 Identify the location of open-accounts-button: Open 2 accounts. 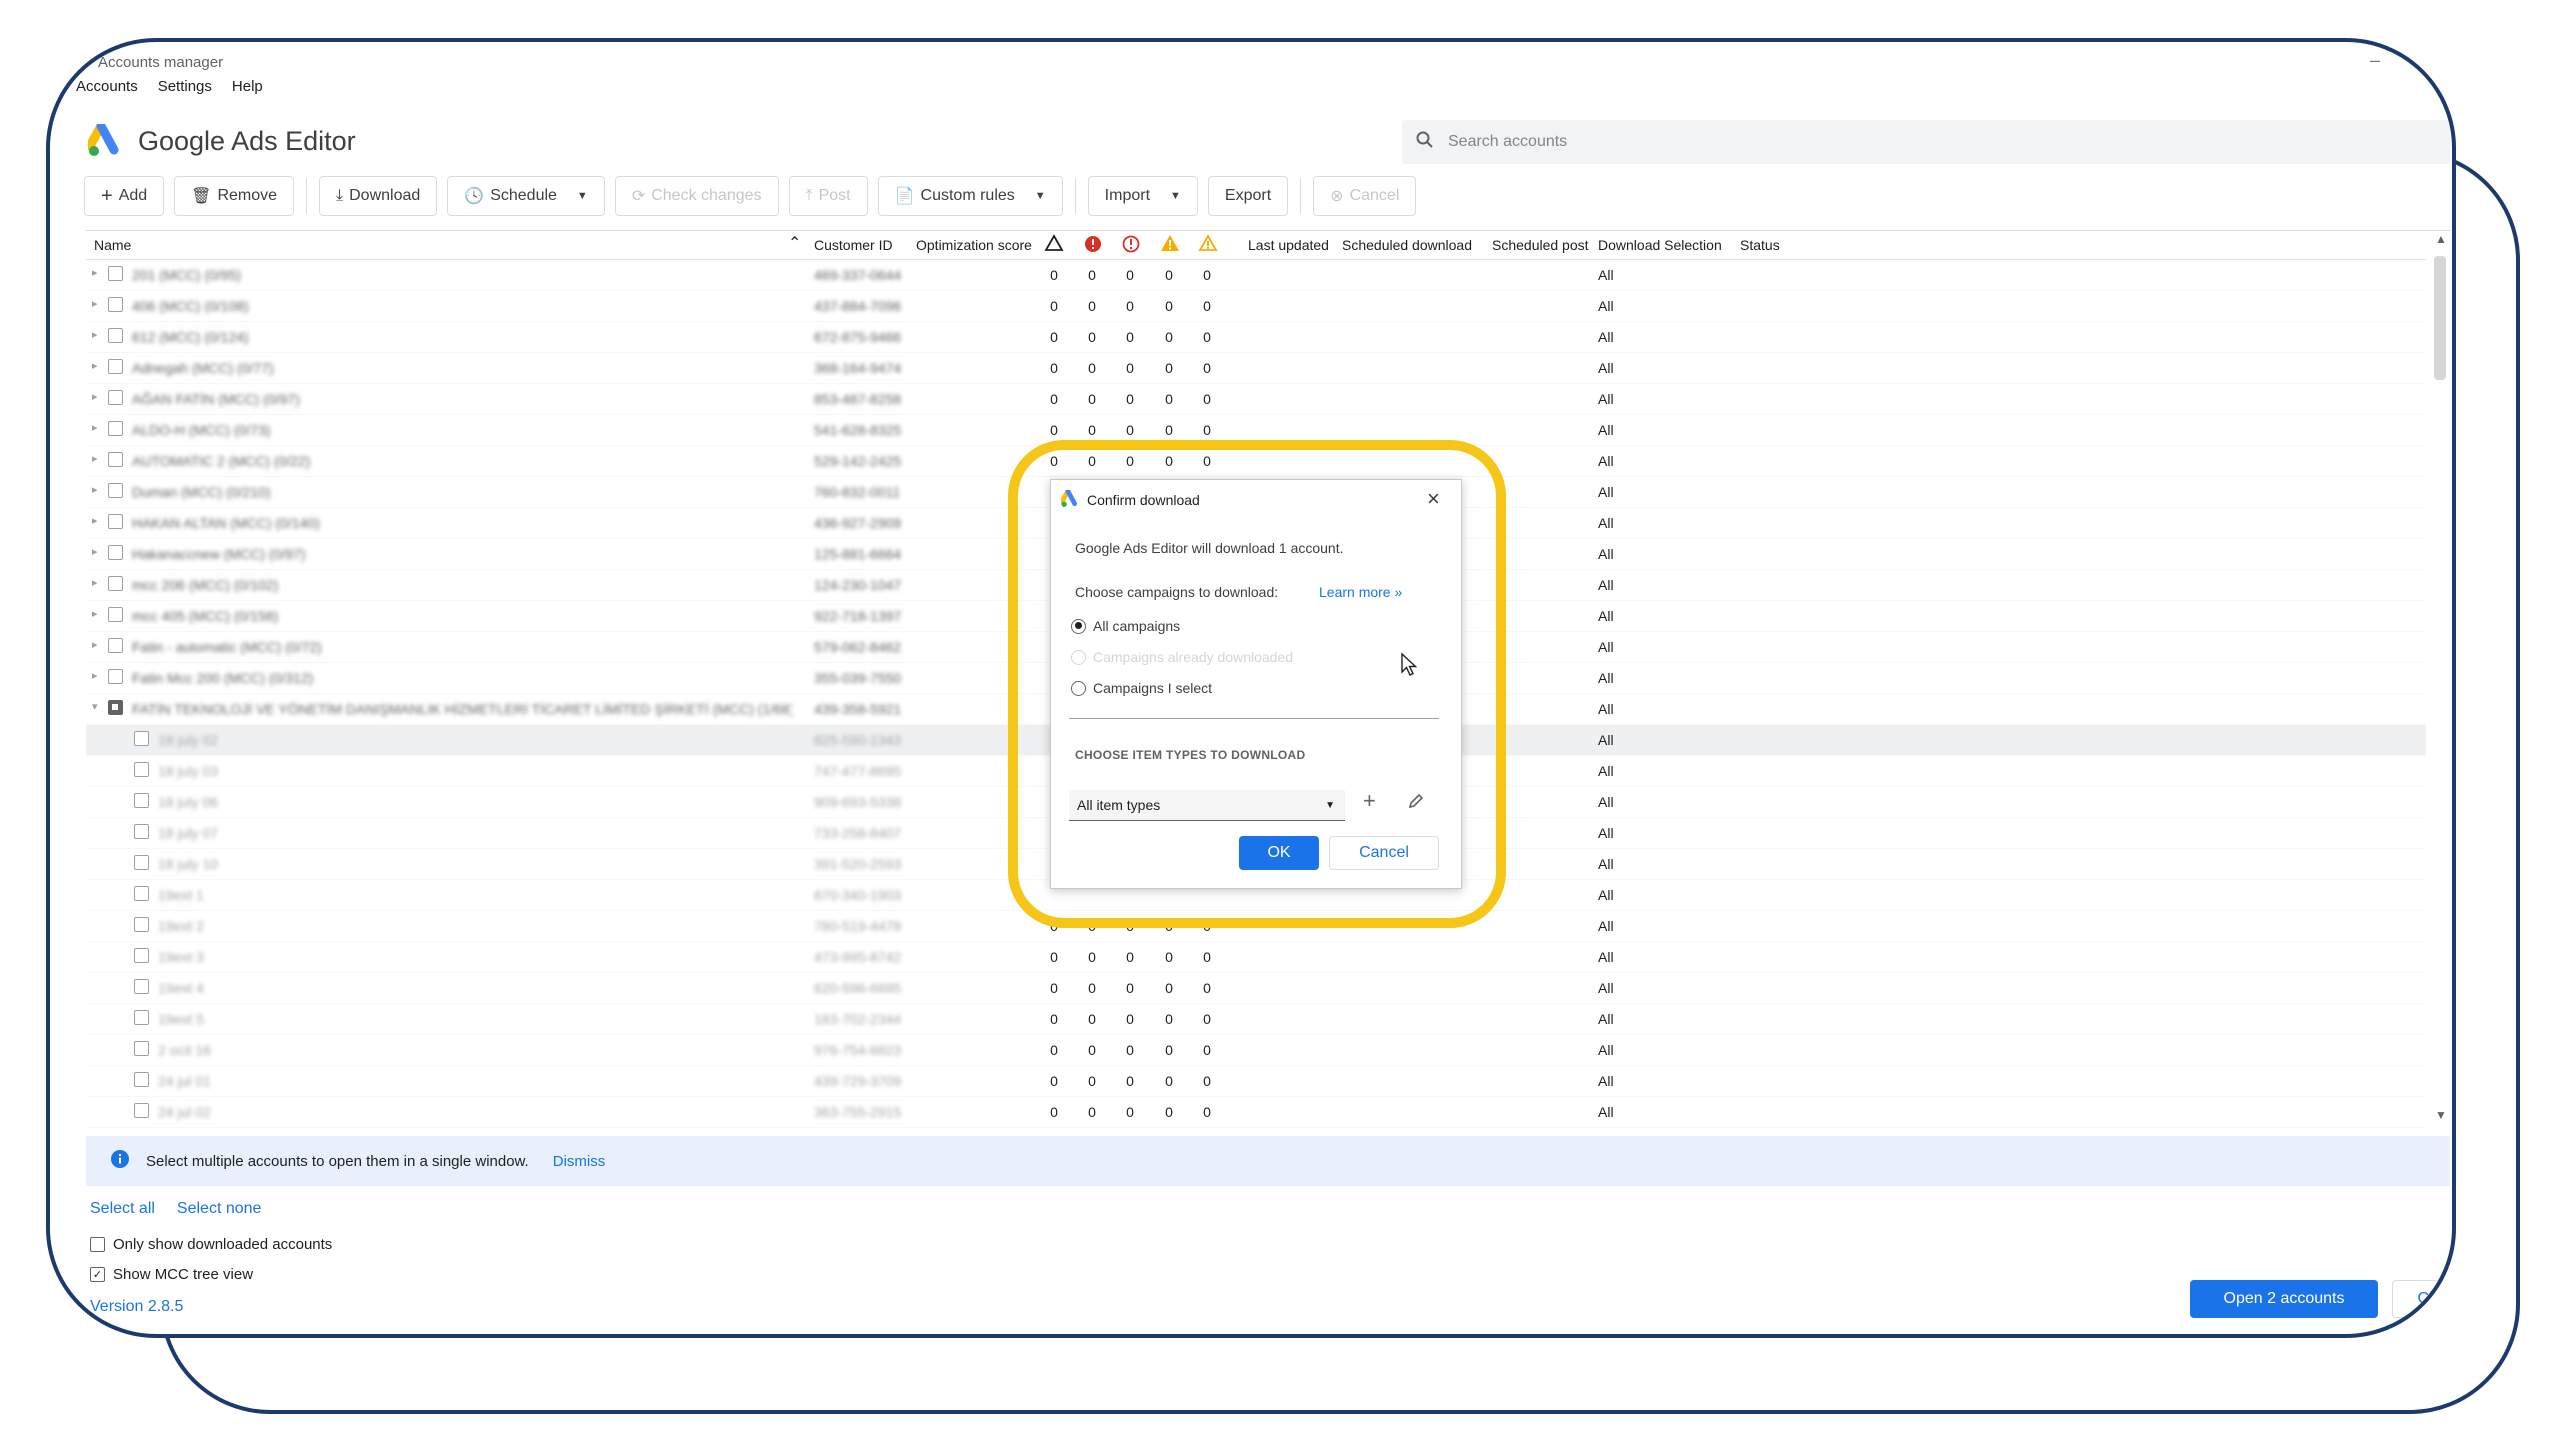
(2284, 1299).